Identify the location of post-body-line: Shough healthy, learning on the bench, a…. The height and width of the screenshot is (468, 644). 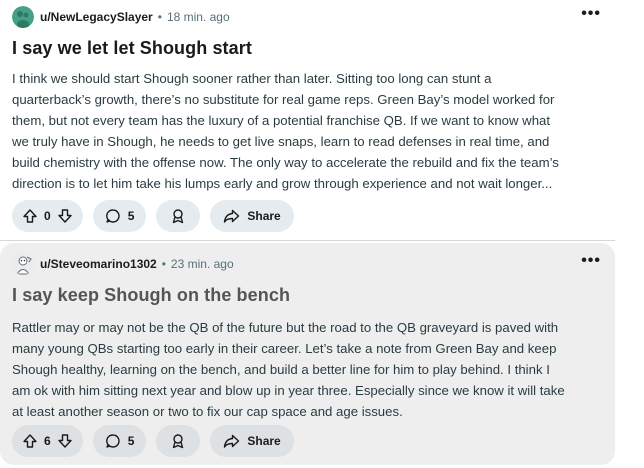
(281, 369).